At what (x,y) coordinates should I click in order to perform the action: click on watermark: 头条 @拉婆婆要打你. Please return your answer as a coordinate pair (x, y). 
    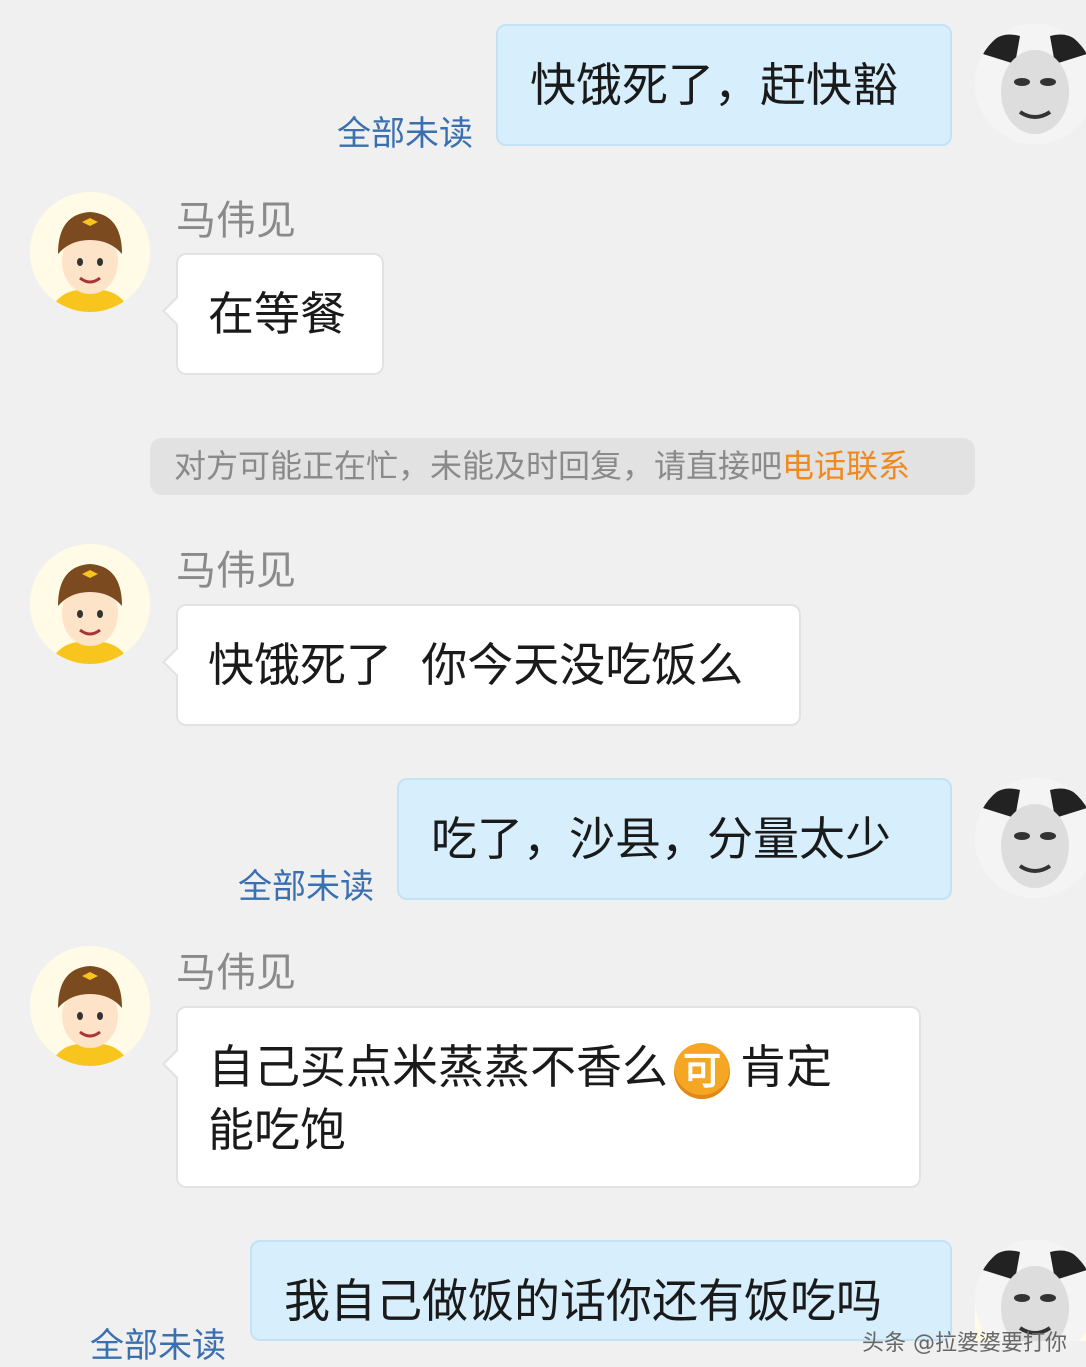
    Looking at the image, I should click on (964, 1343).